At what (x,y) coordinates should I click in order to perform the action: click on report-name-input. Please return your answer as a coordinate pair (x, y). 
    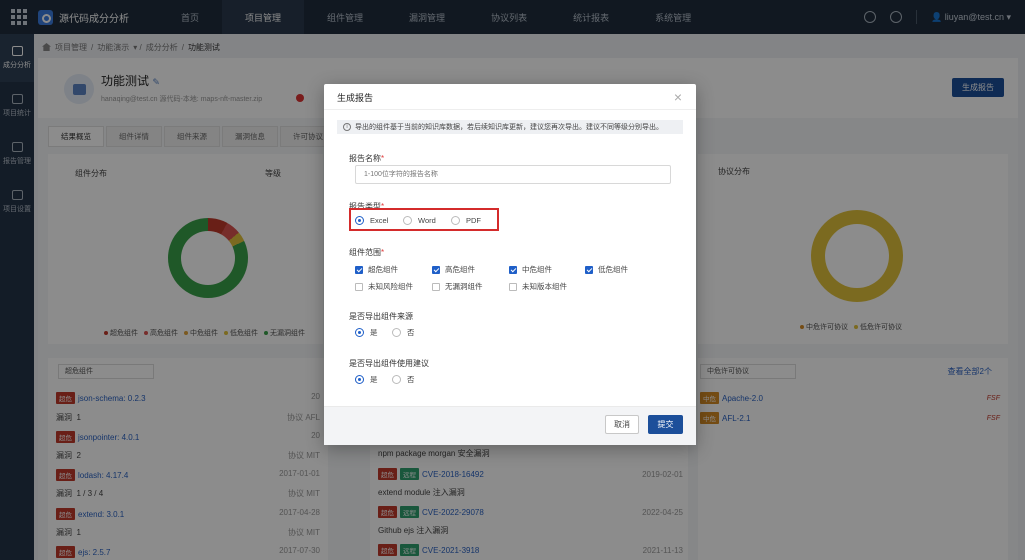
    Looking at the image, I should click on (513, 174).